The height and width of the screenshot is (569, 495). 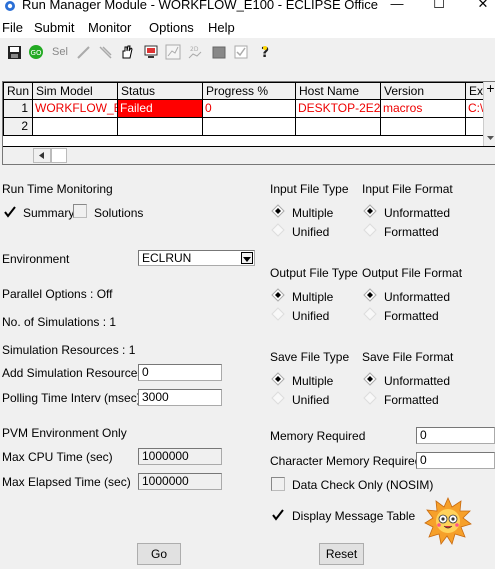 I want to click on chart-icon, so click(x=173, y=52).